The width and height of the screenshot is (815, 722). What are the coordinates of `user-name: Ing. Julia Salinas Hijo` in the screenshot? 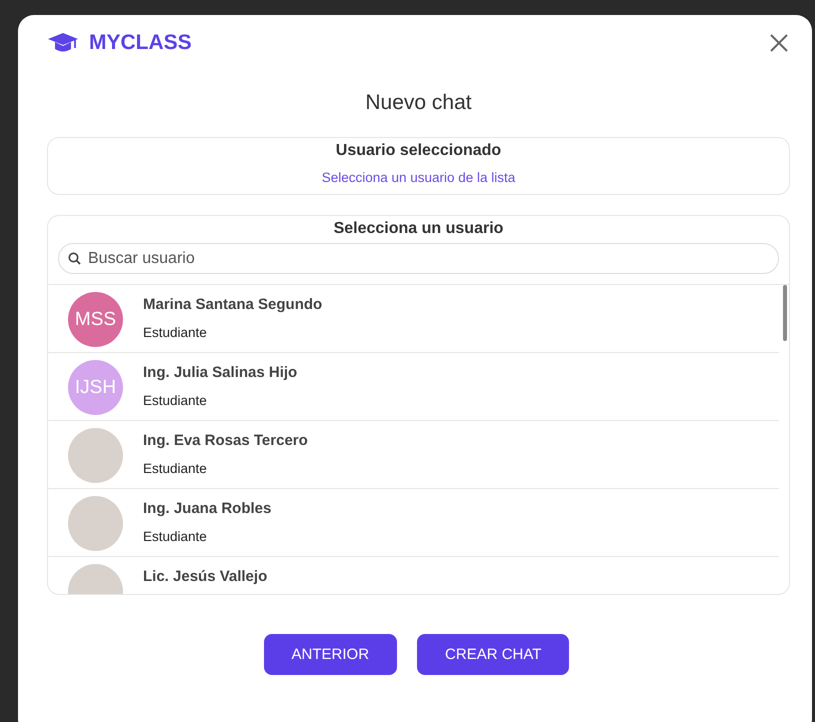 It's located at (220, 372).